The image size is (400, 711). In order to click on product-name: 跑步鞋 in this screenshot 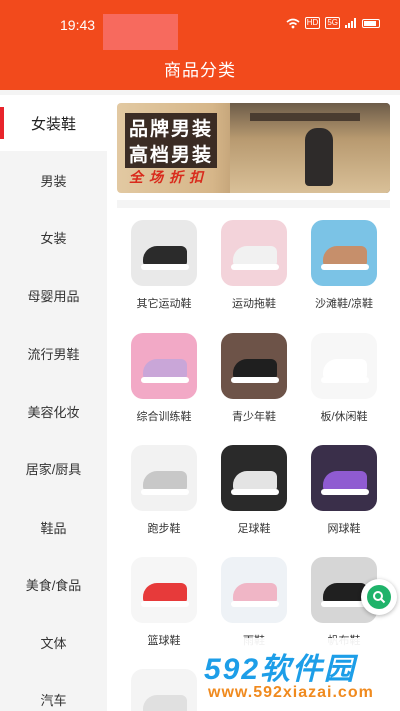, I will do `click(164, 529)`.